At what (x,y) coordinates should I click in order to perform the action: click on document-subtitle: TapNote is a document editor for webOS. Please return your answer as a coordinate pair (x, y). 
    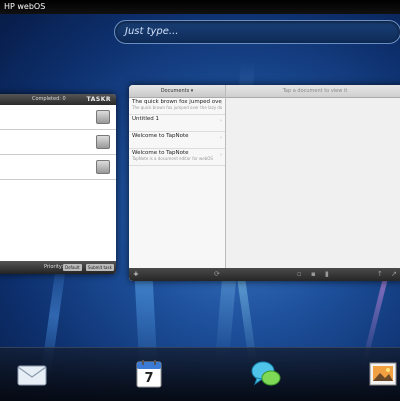
    Looking at the image, I should click on (172, 158).